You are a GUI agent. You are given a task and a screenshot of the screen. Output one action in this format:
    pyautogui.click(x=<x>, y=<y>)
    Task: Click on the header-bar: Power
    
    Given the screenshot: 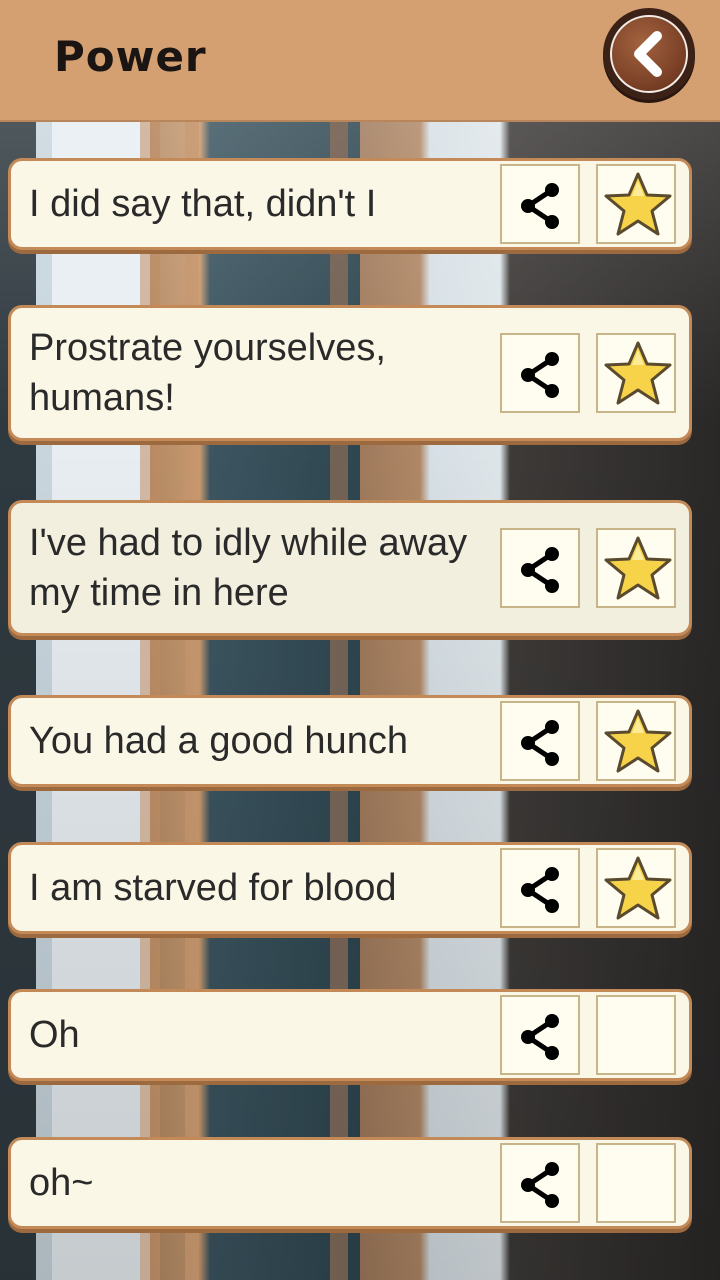 What is the action you would take?
    pyautogui.click(x=360, y=61)
    